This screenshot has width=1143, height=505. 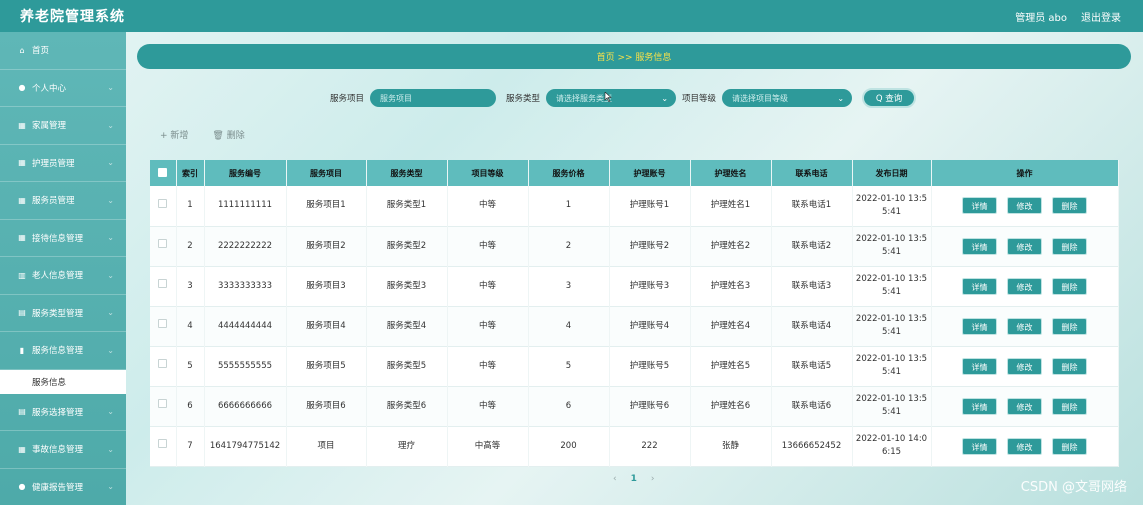 What do you see at coordinates (569, 366) in the screenshot?
I see `cell-price: 5` at bounding box center [569, 366].